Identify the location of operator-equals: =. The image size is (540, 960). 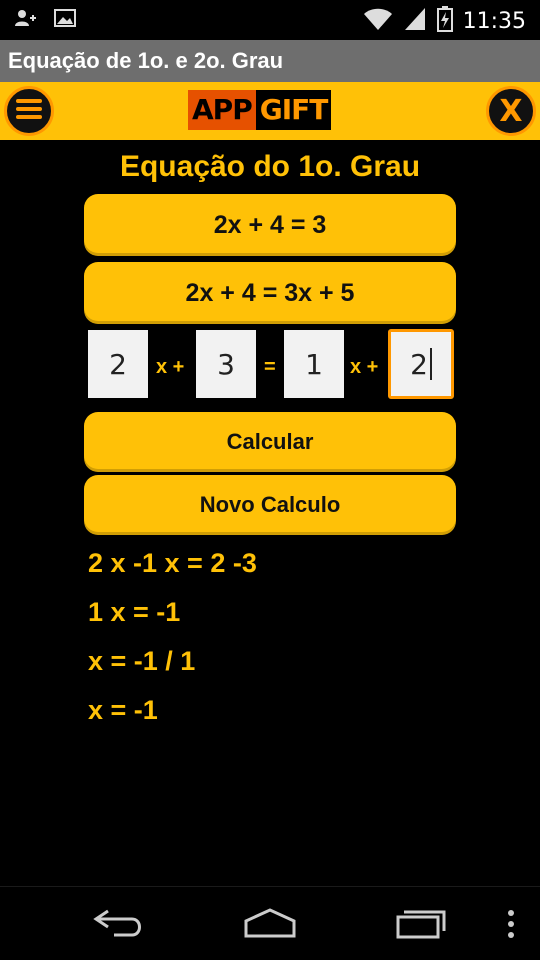
(270, 367).